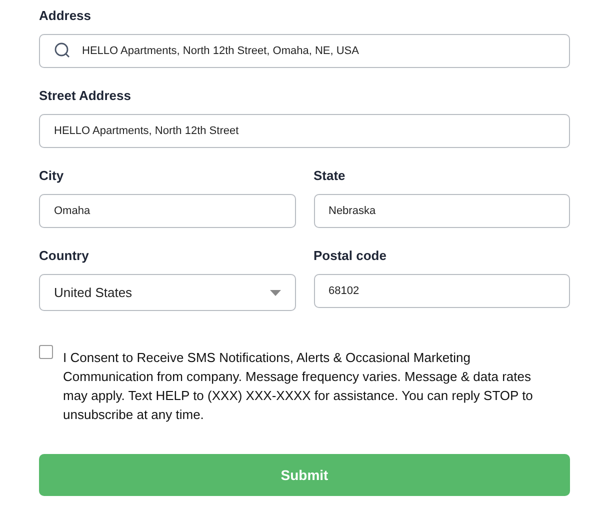  I want to click on checkbox, so click(46, 352).